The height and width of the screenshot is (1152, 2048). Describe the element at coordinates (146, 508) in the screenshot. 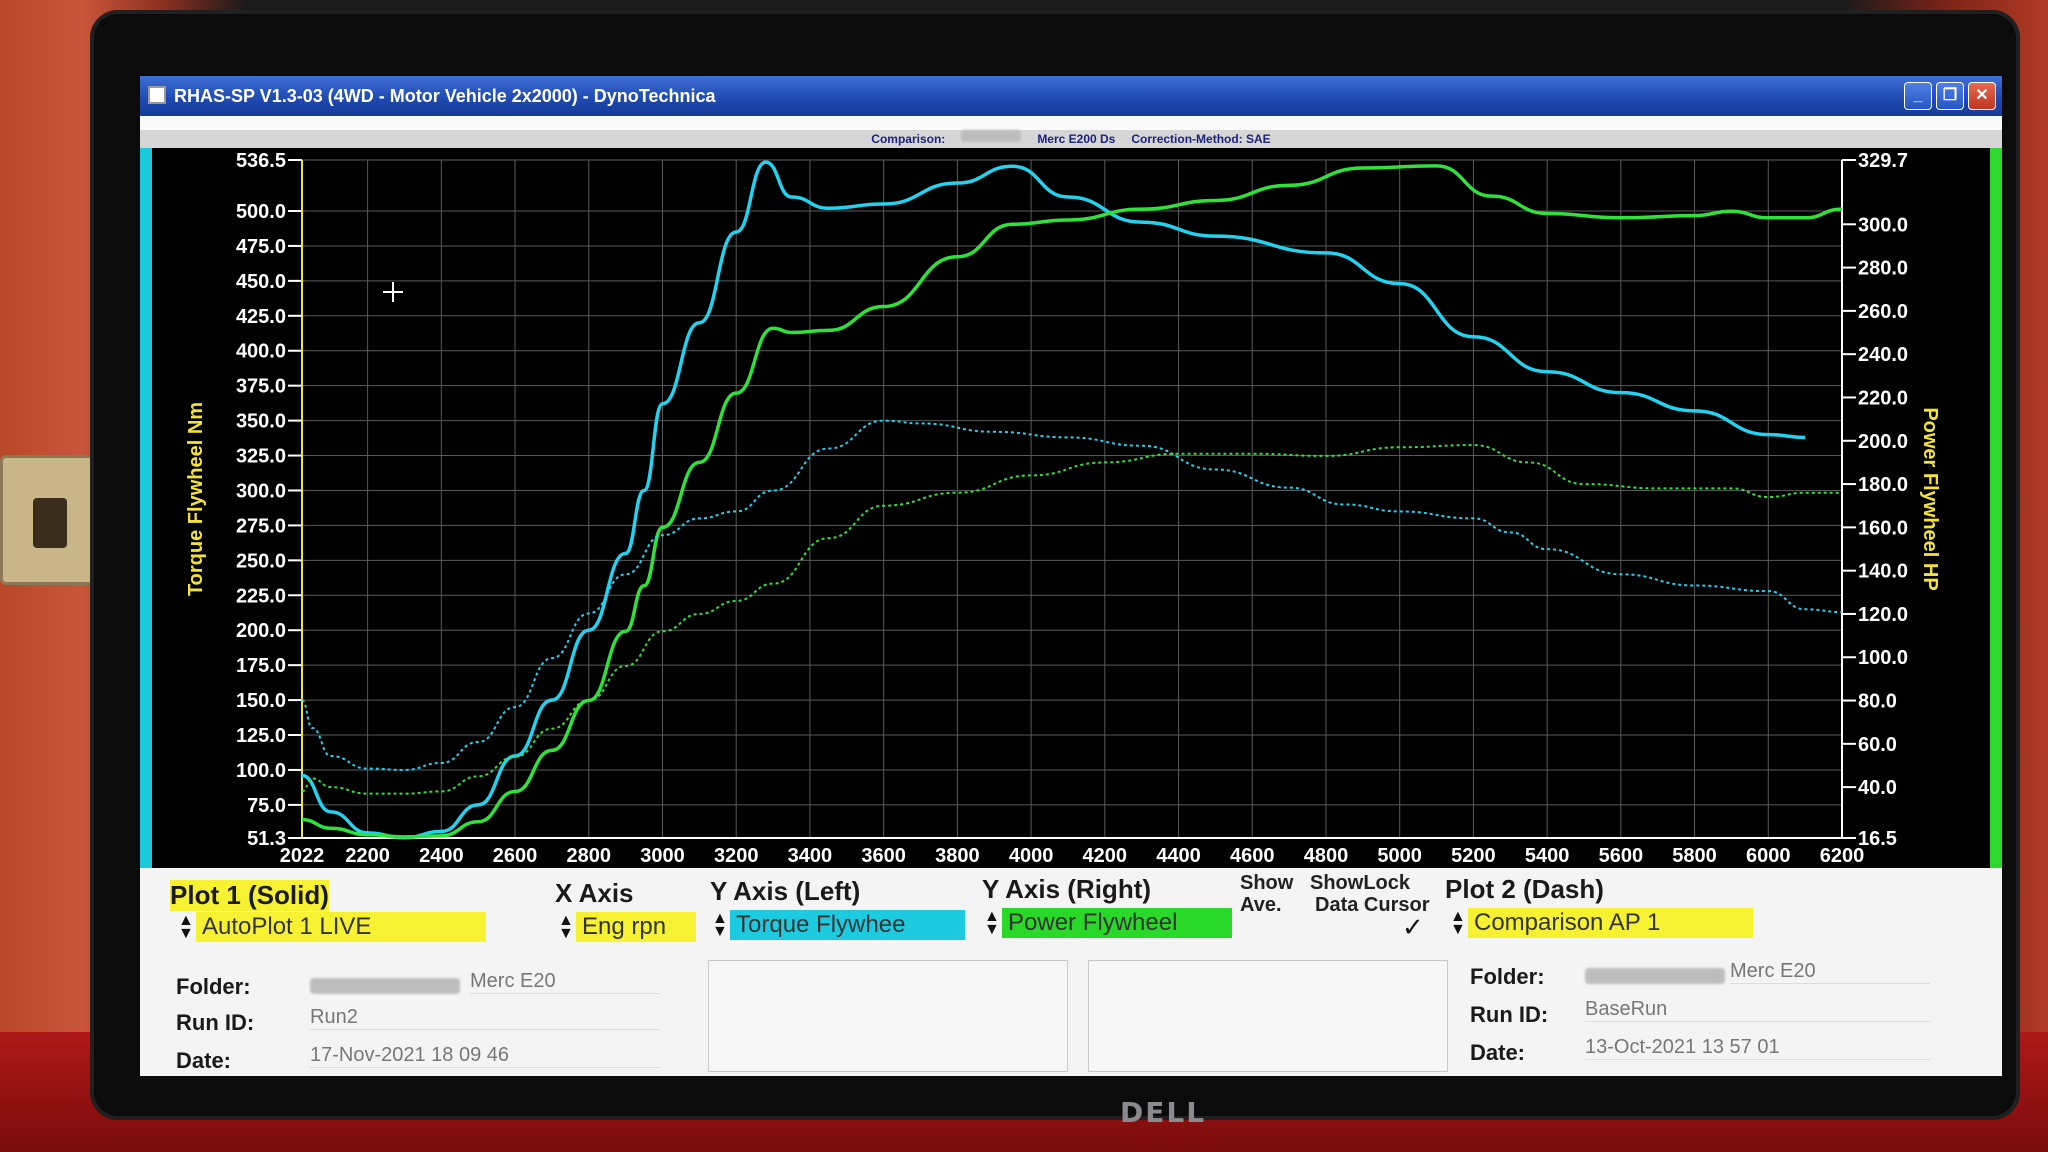

I see `left-axis-color-strip` at that location.